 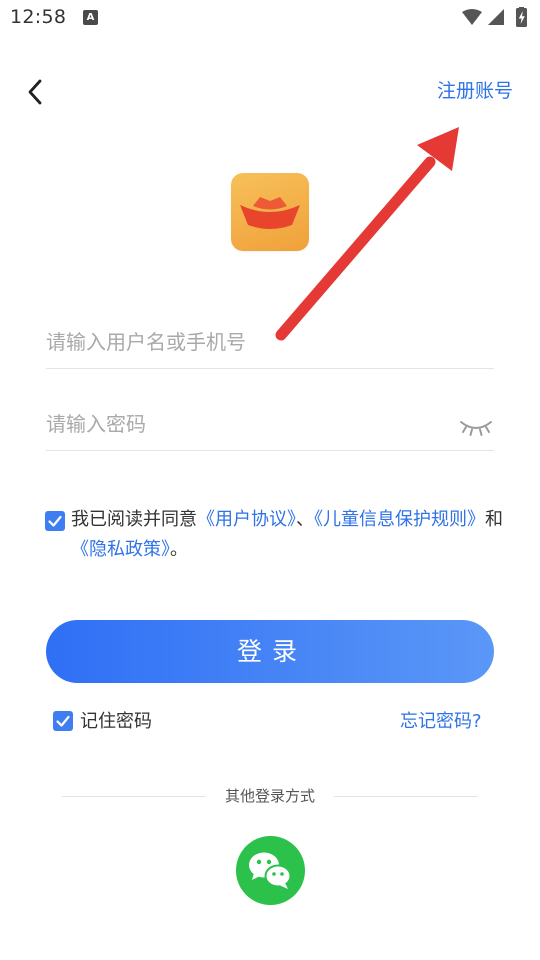 I want to click on back-button, so click(x=36, y=92).